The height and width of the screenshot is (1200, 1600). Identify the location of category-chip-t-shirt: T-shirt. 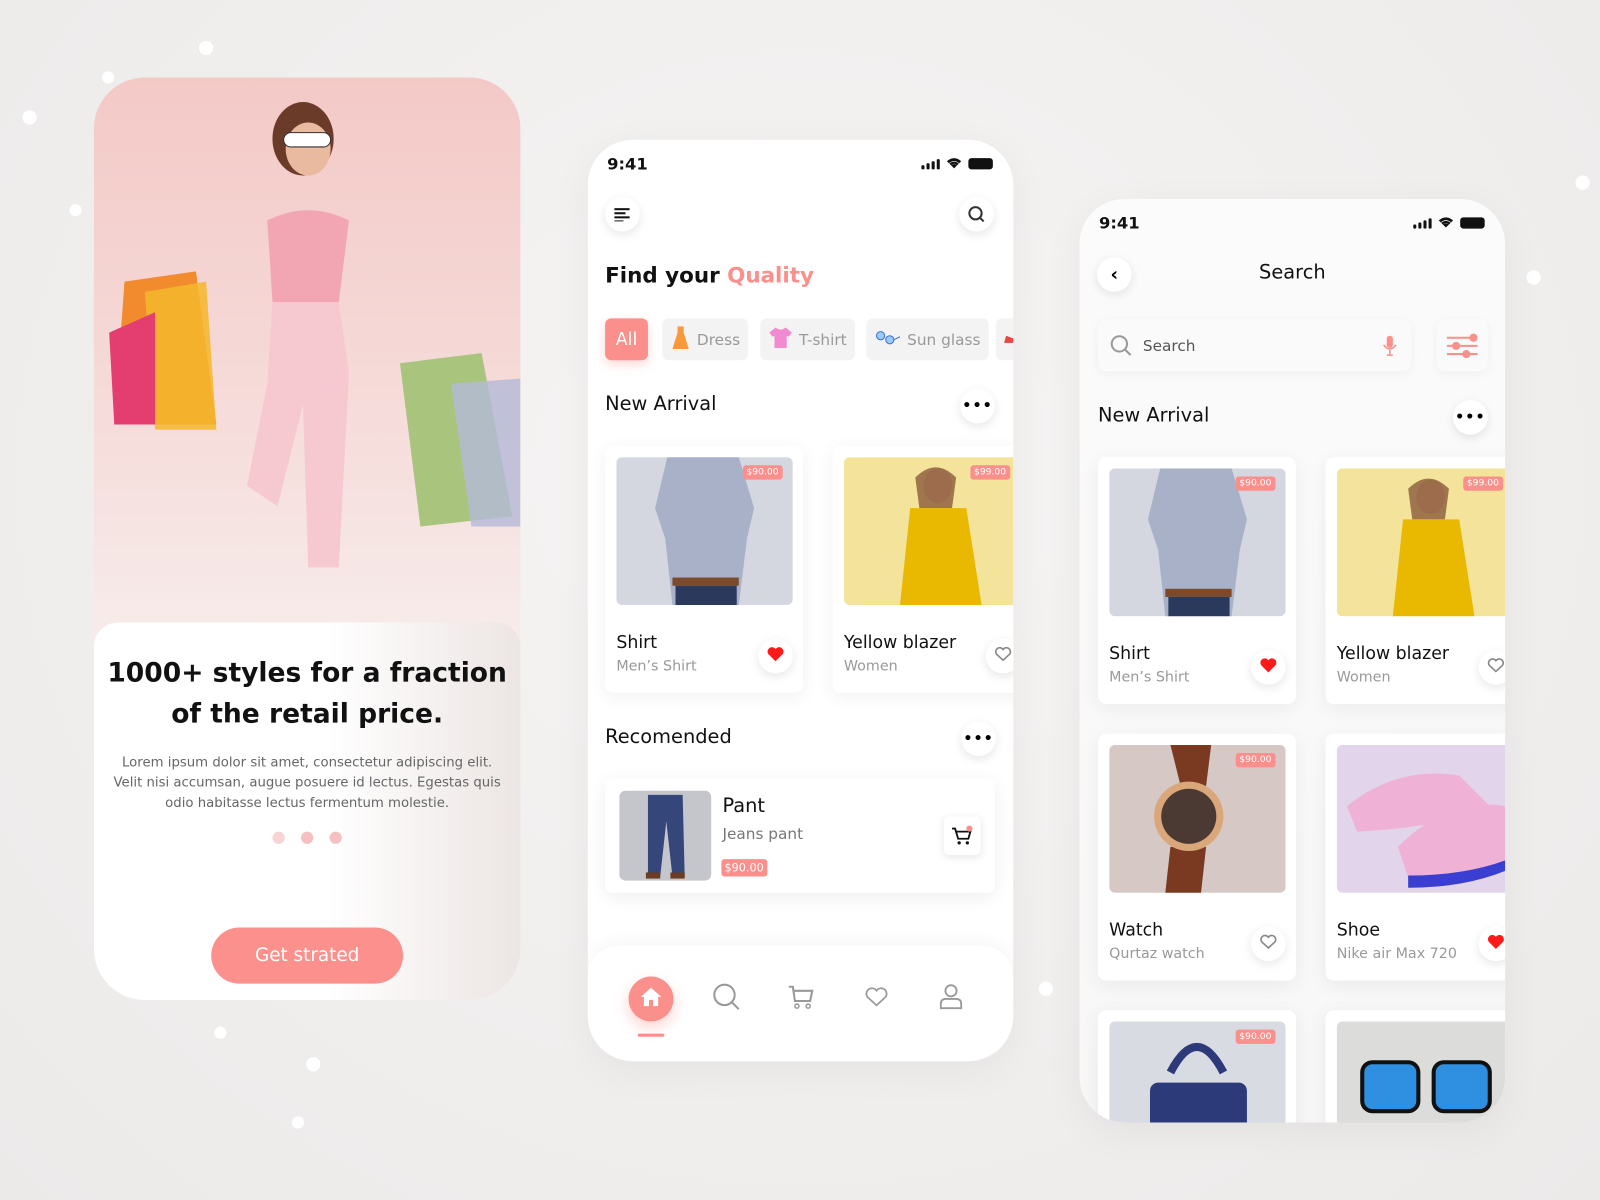
(807, 339).